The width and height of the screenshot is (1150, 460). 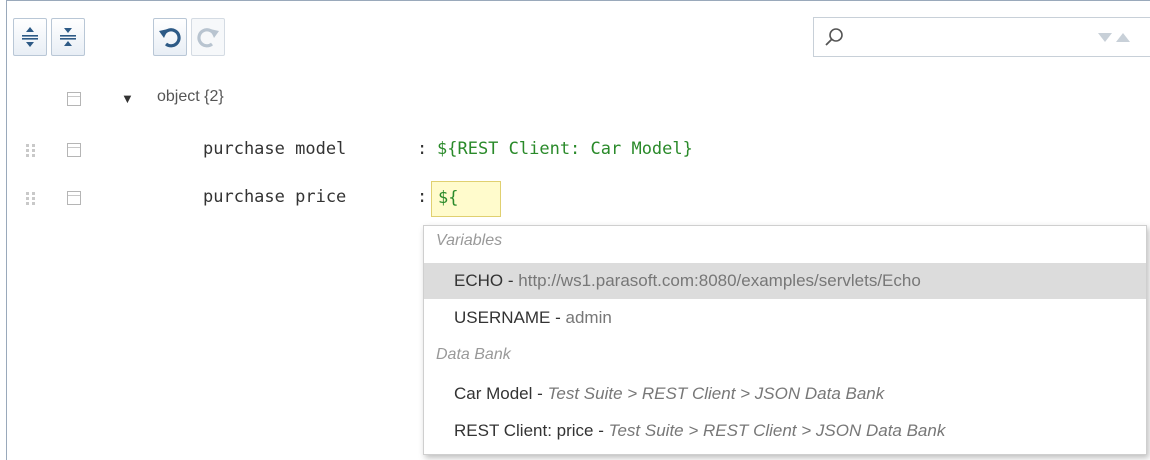 I want to click on suggestion-name: REST Client: price, so click(x=524, y=430).